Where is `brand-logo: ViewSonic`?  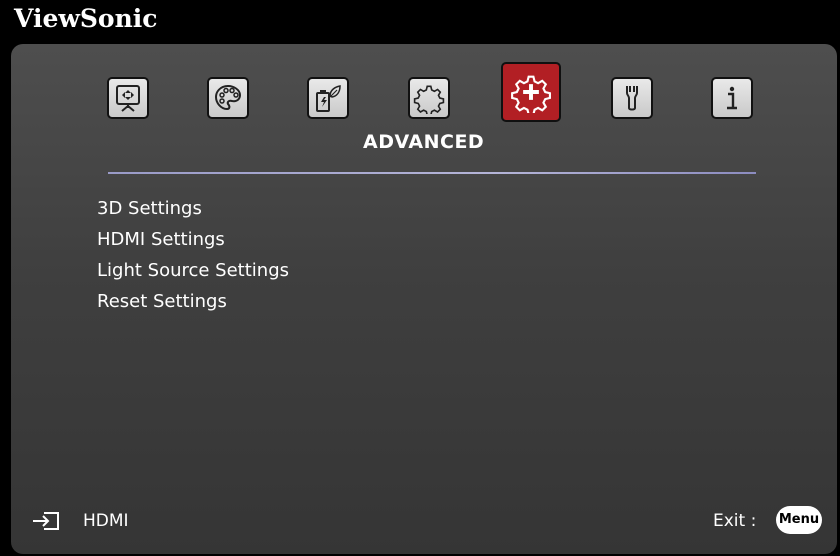
brand-logo: ViewSonic is located at coordinates (86, 18).